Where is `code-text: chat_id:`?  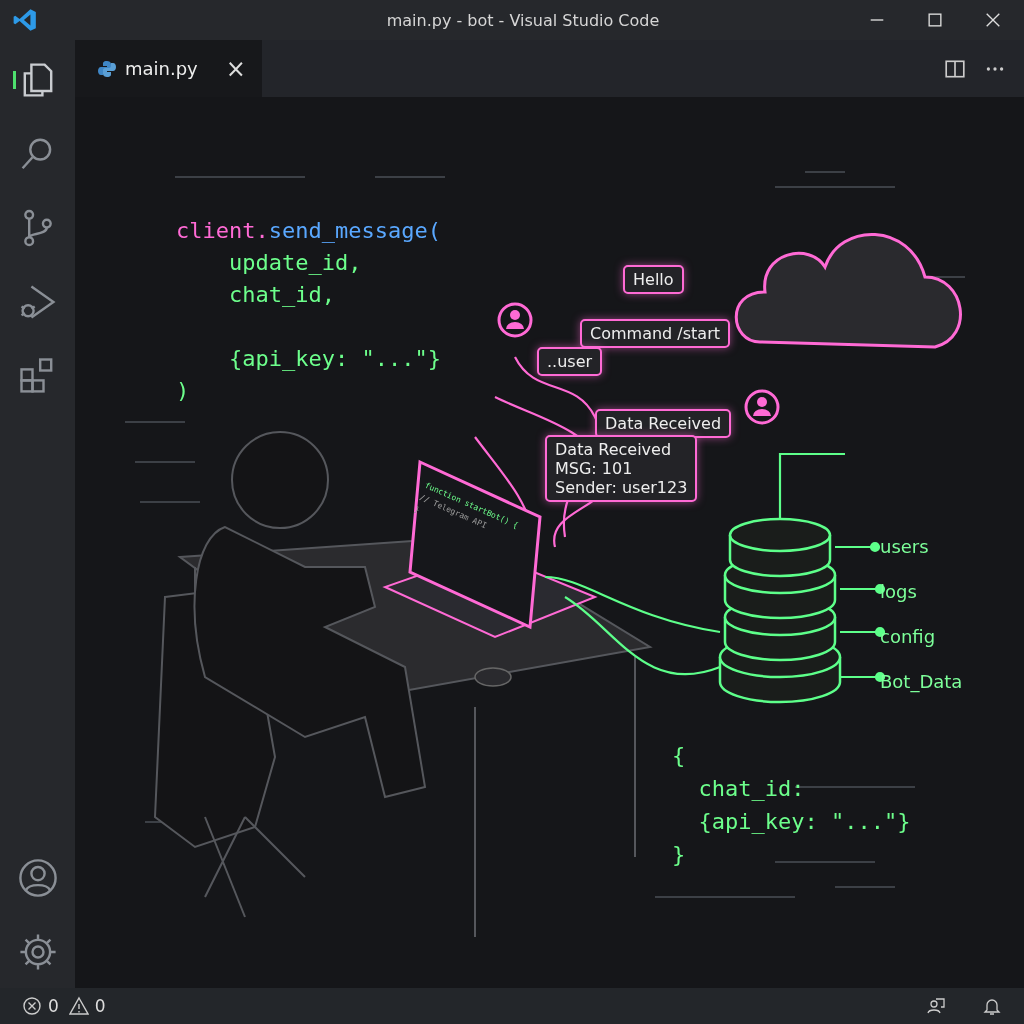 code-text: chat_id: is located at coordinates (751, 789).